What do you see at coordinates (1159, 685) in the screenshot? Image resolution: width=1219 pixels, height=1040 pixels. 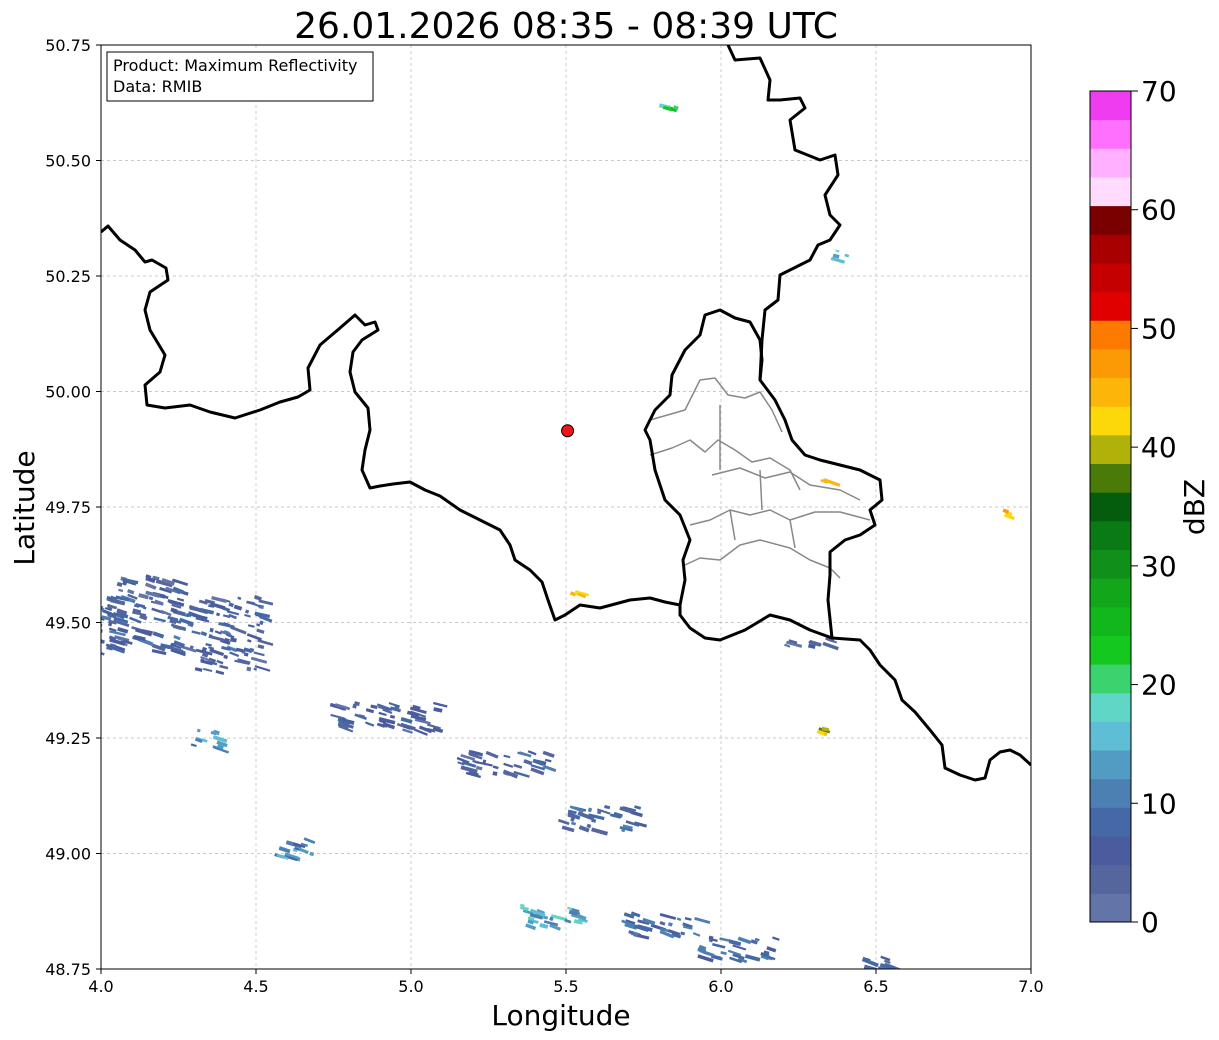 I see `colorbar-tick-label: 20` at bounding box center [1159, 685].